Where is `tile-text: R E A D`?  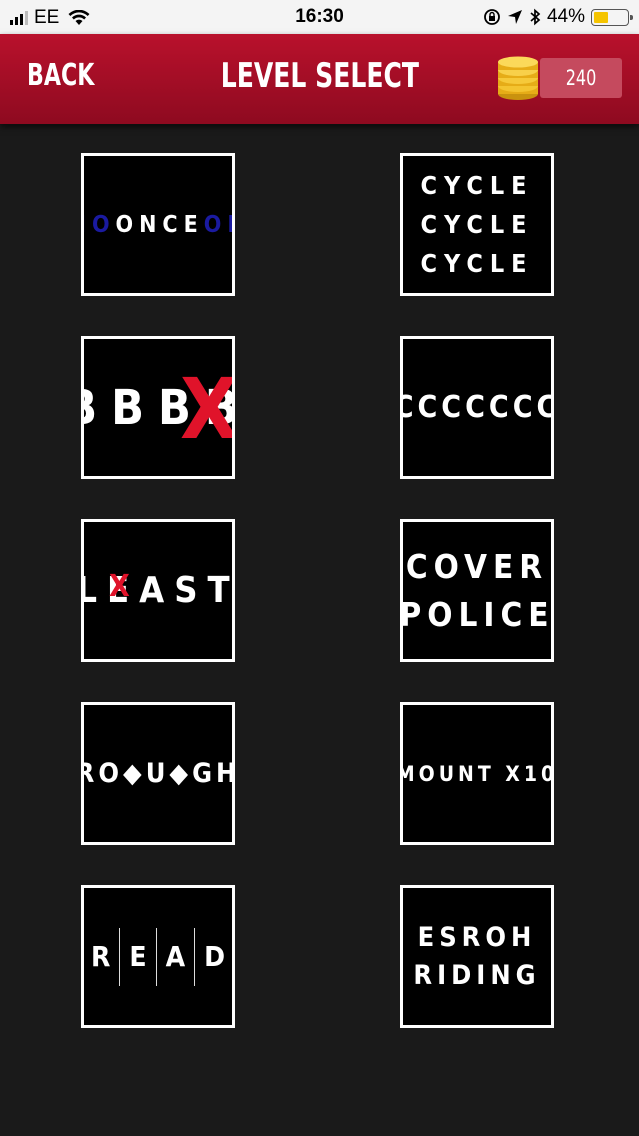 tile-text: R E A D is located at coordinates (158, 956).